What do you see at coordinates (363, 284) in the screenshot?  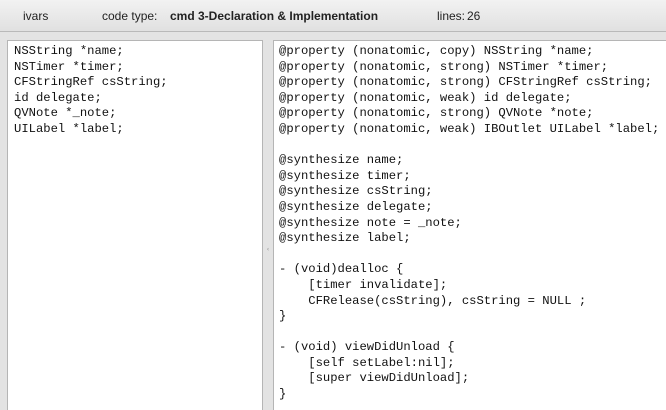 I see `implementation-line: [timer invalidate];` at bounding box center [363, 284].